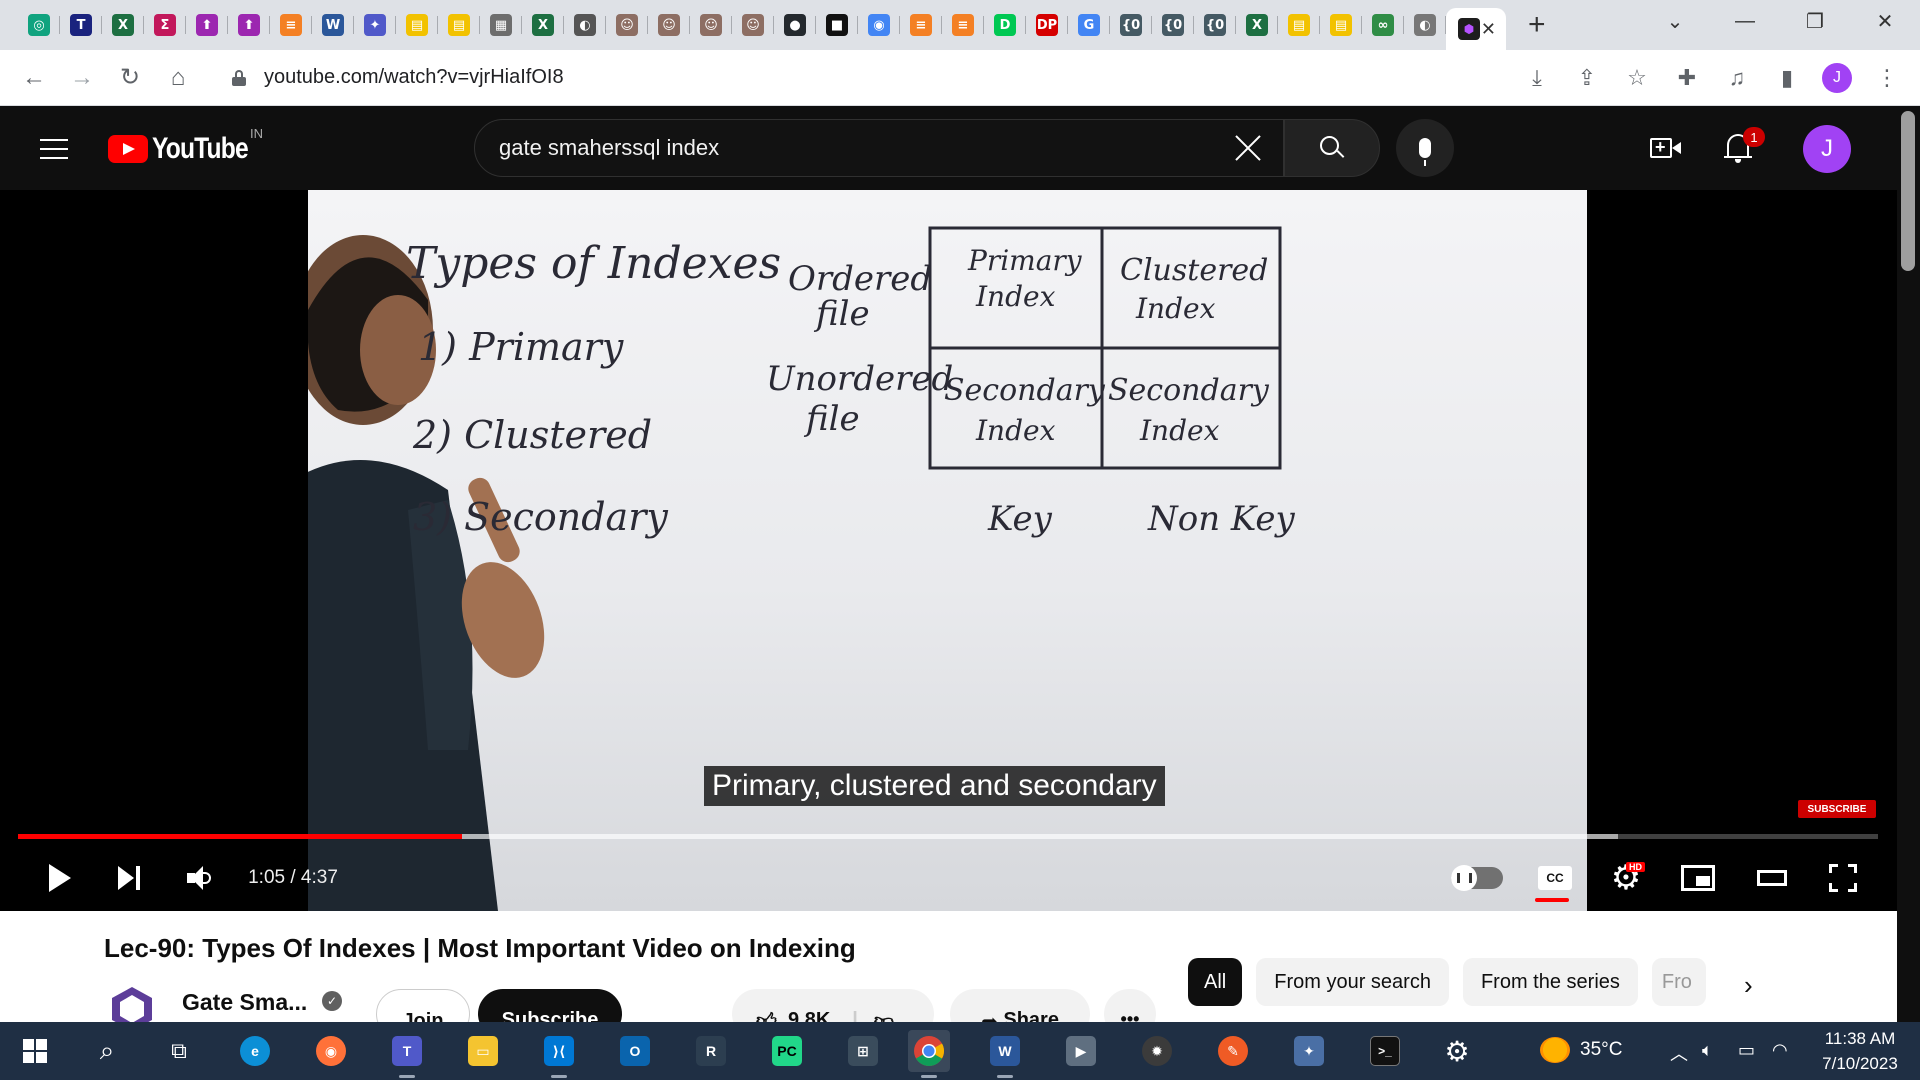  I want to click on tab-6: ≡, so click(291, 25).